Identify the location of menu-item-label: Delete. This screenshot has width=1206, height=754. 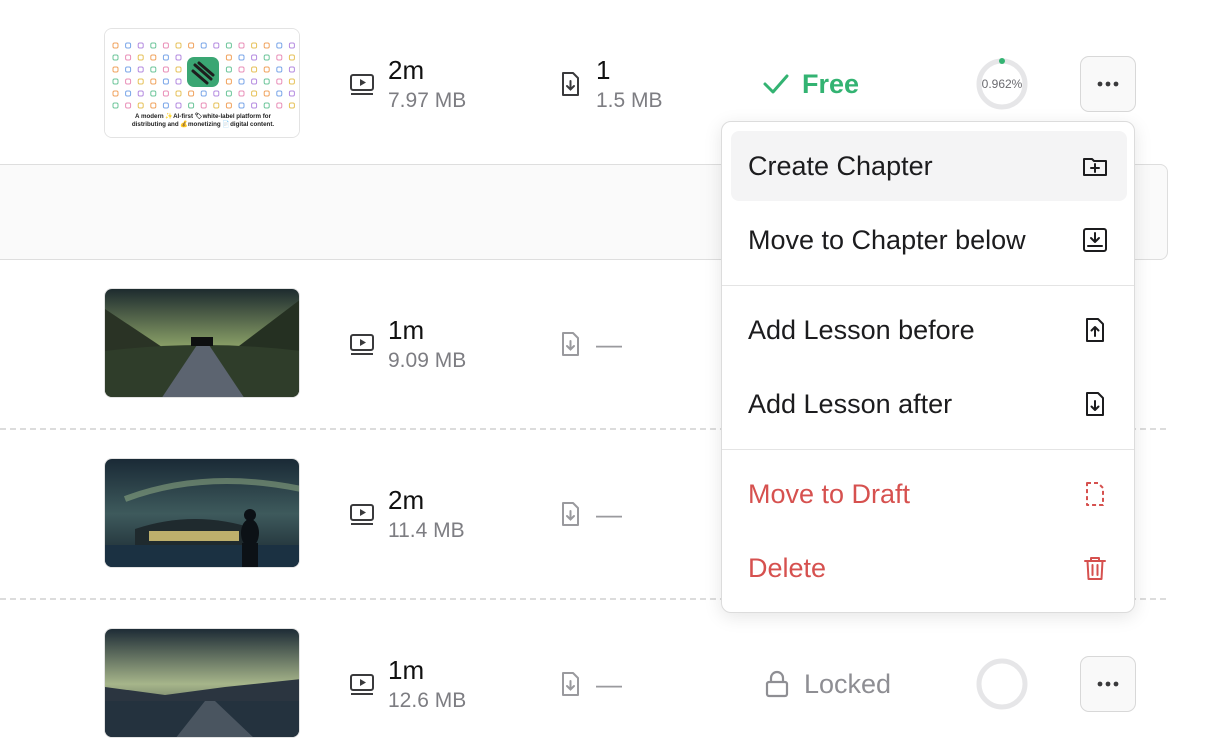
(787, 567).